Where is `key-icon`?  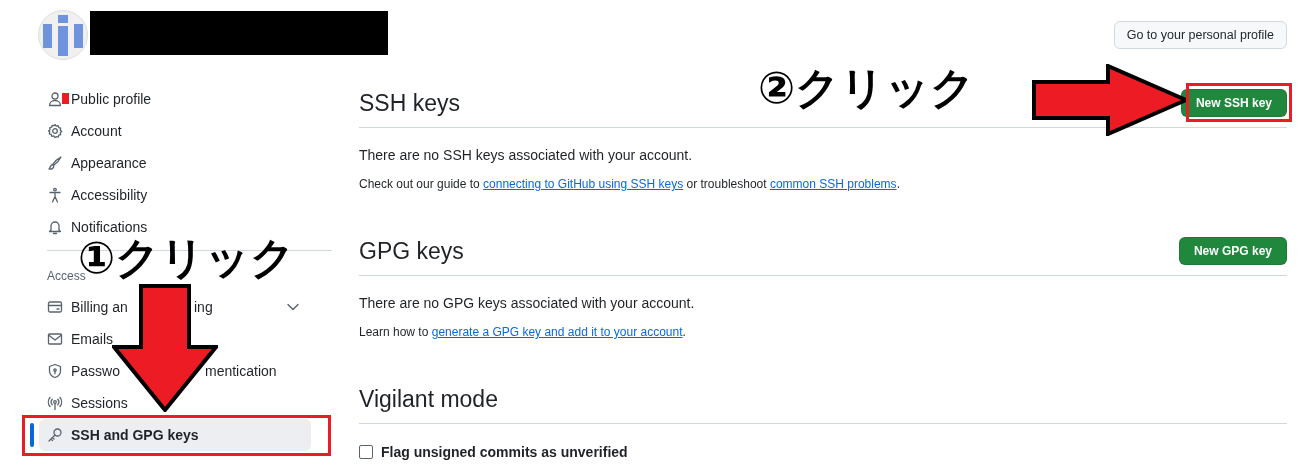
key-icon is located at coordinates (55, 435).